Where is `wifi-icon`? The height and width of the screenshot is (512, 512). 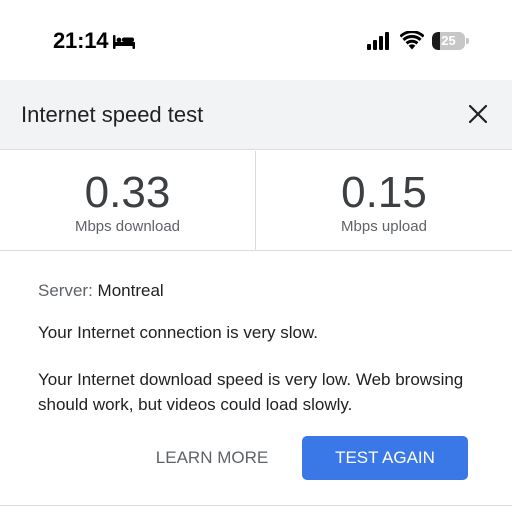 wifi-icon is located at coordinates (412, 40).